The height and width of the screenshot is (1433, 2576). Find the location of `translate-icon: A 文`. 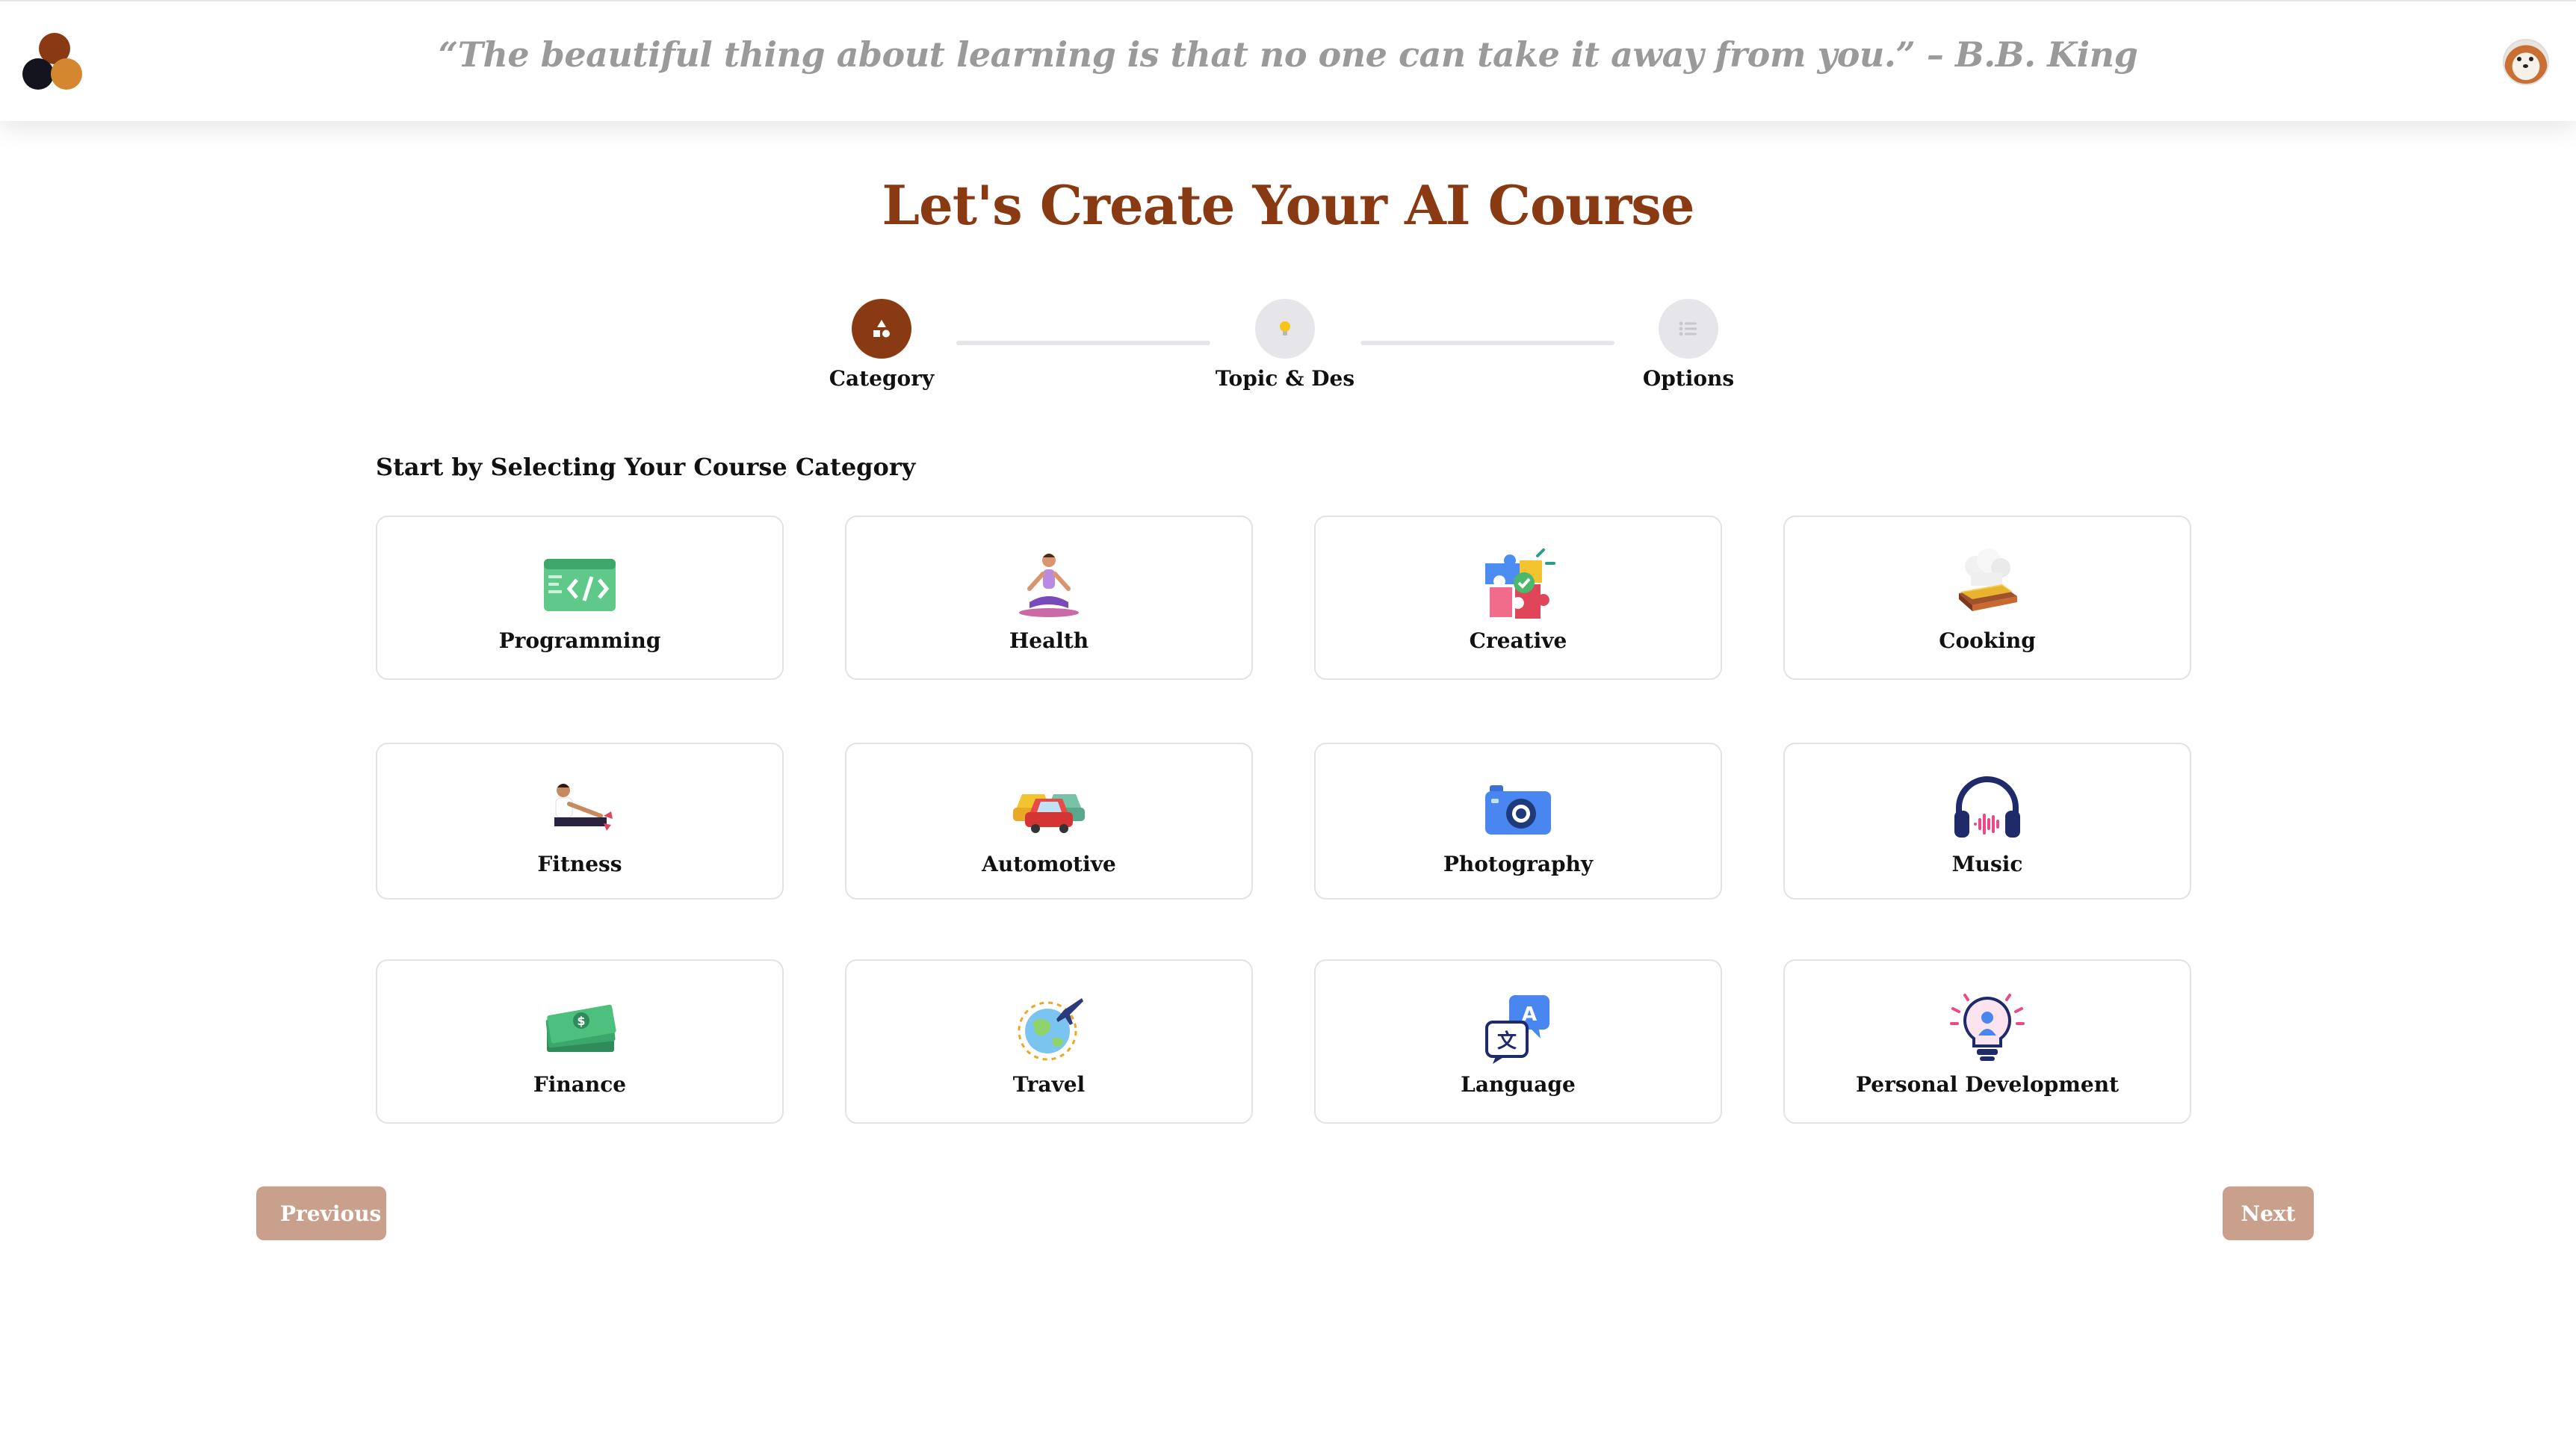

translate-icon: A 文 is located at coordinates (1518, 1028).